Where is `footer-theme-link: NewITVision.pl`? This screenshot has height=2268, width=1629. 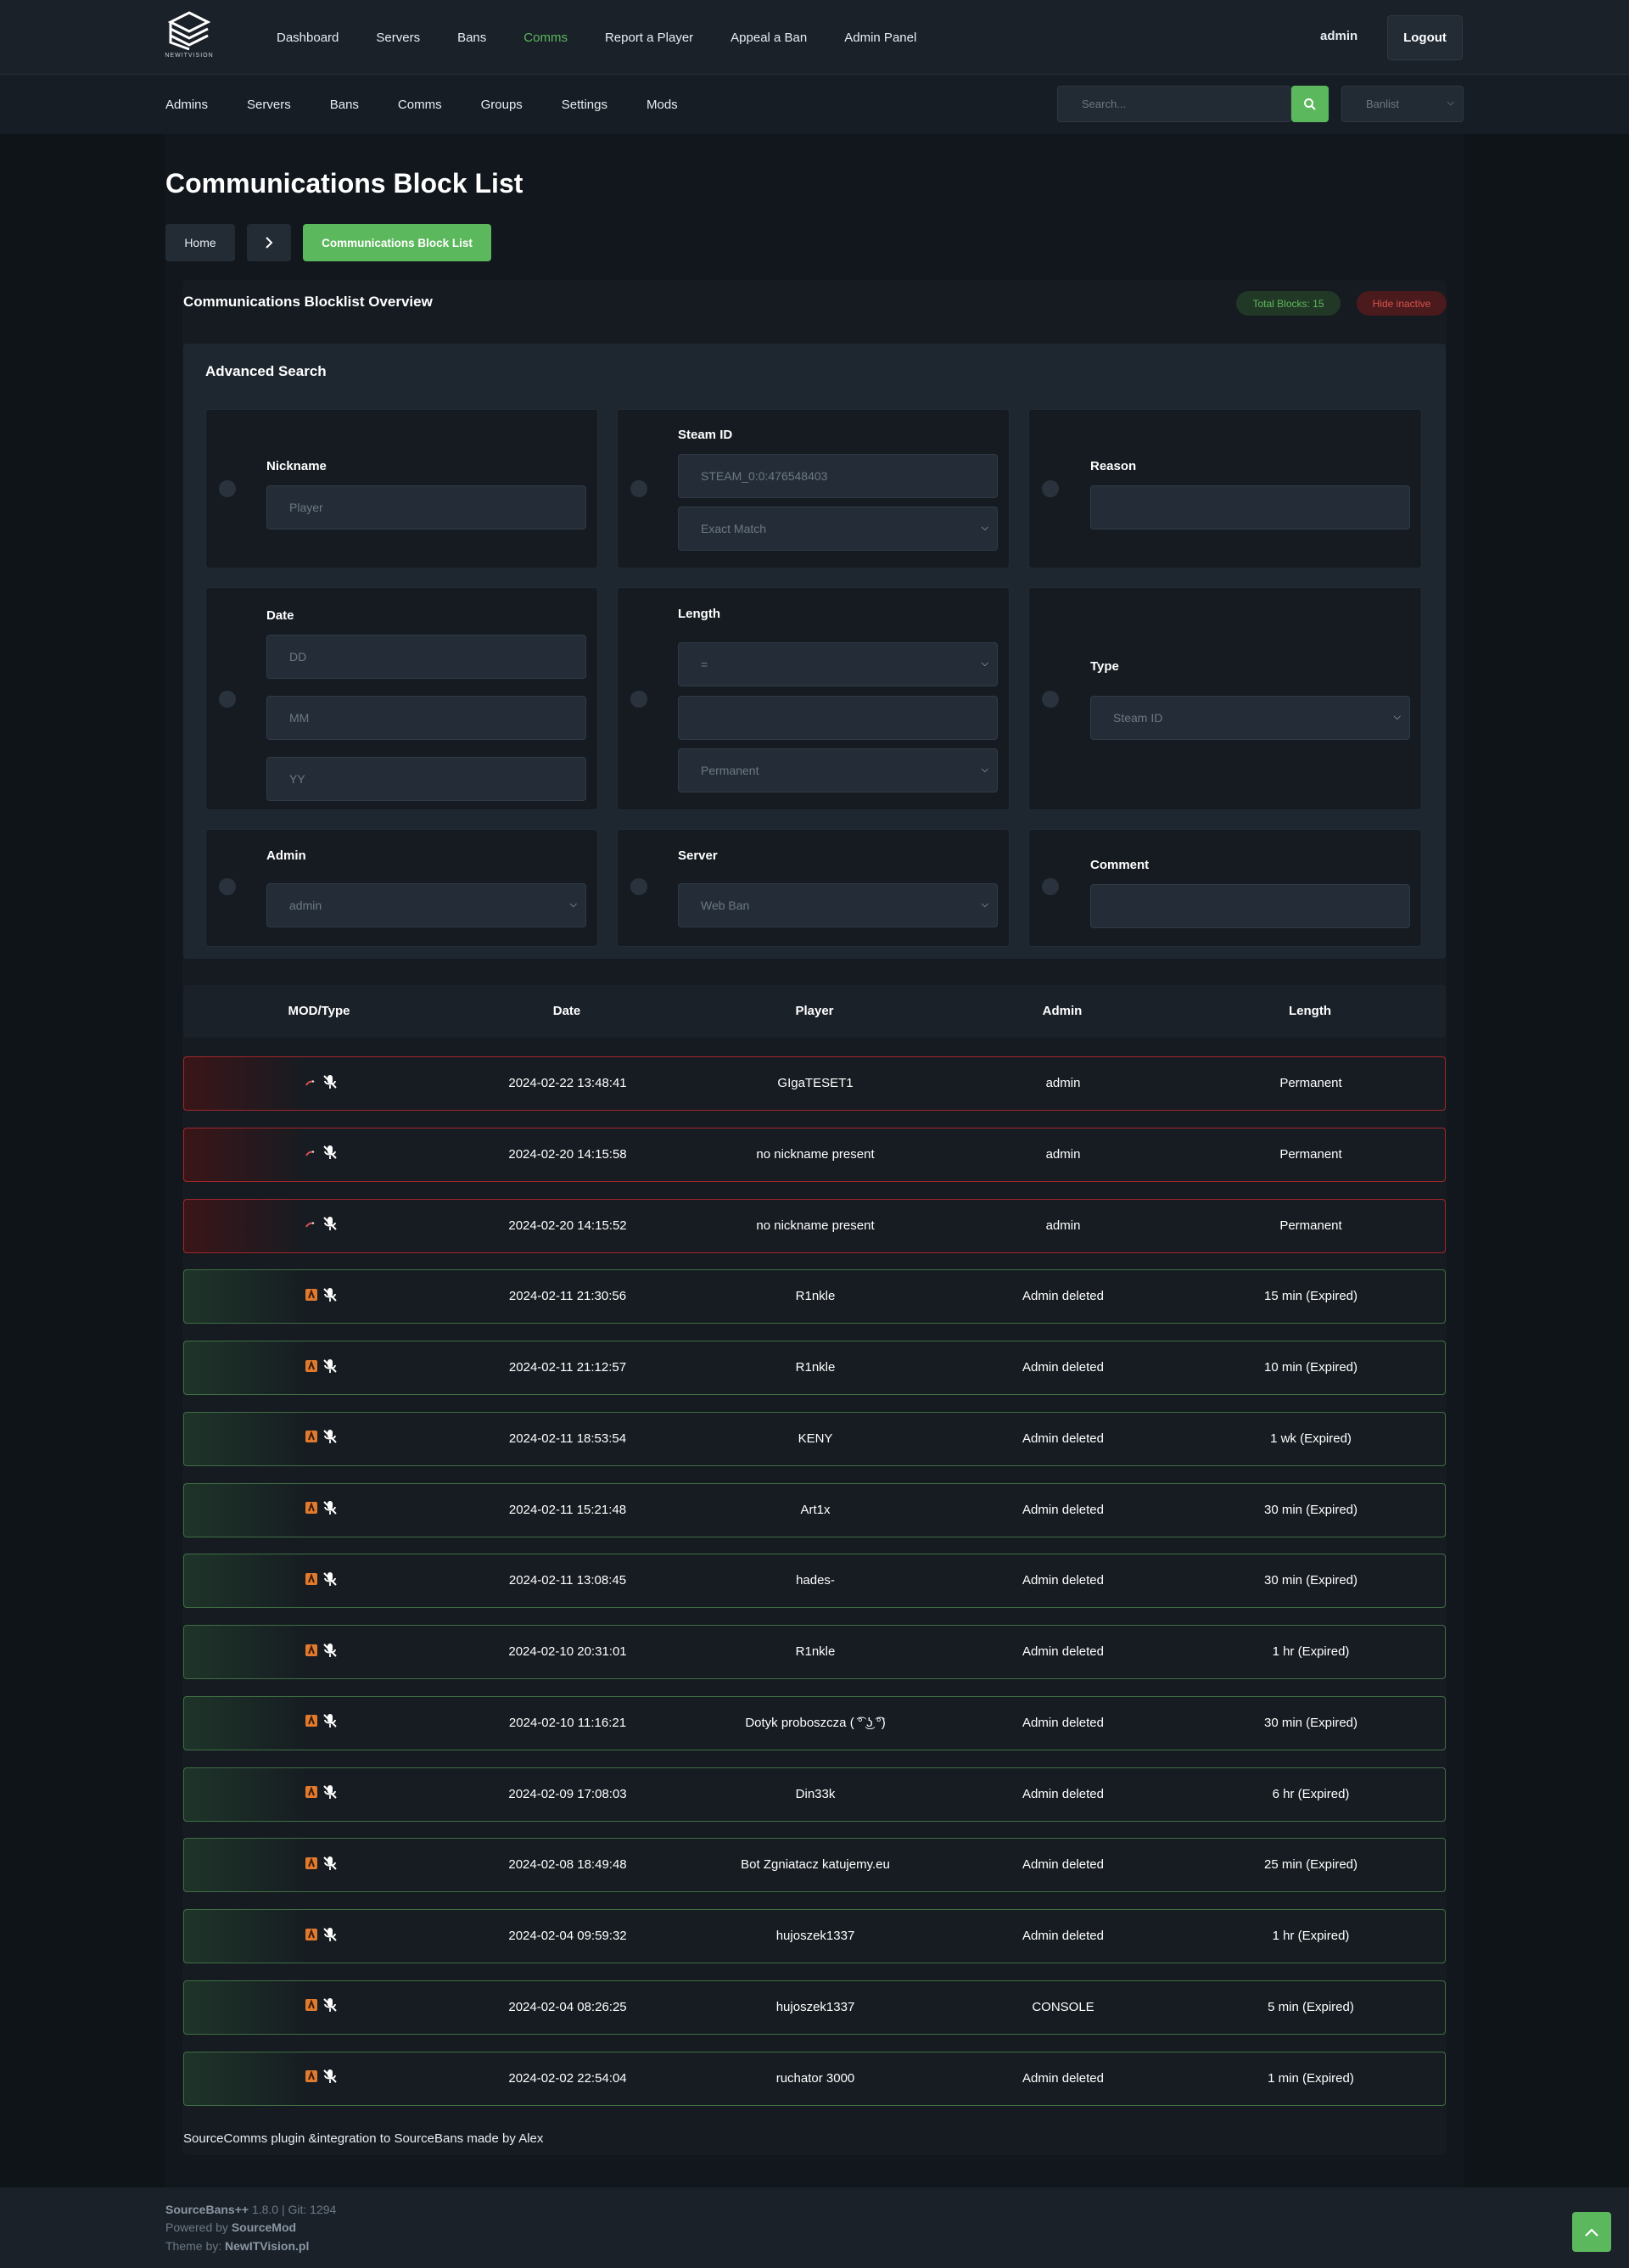 footer-theme-link: NewITVision.pl is located at coordinates (267, 2246).